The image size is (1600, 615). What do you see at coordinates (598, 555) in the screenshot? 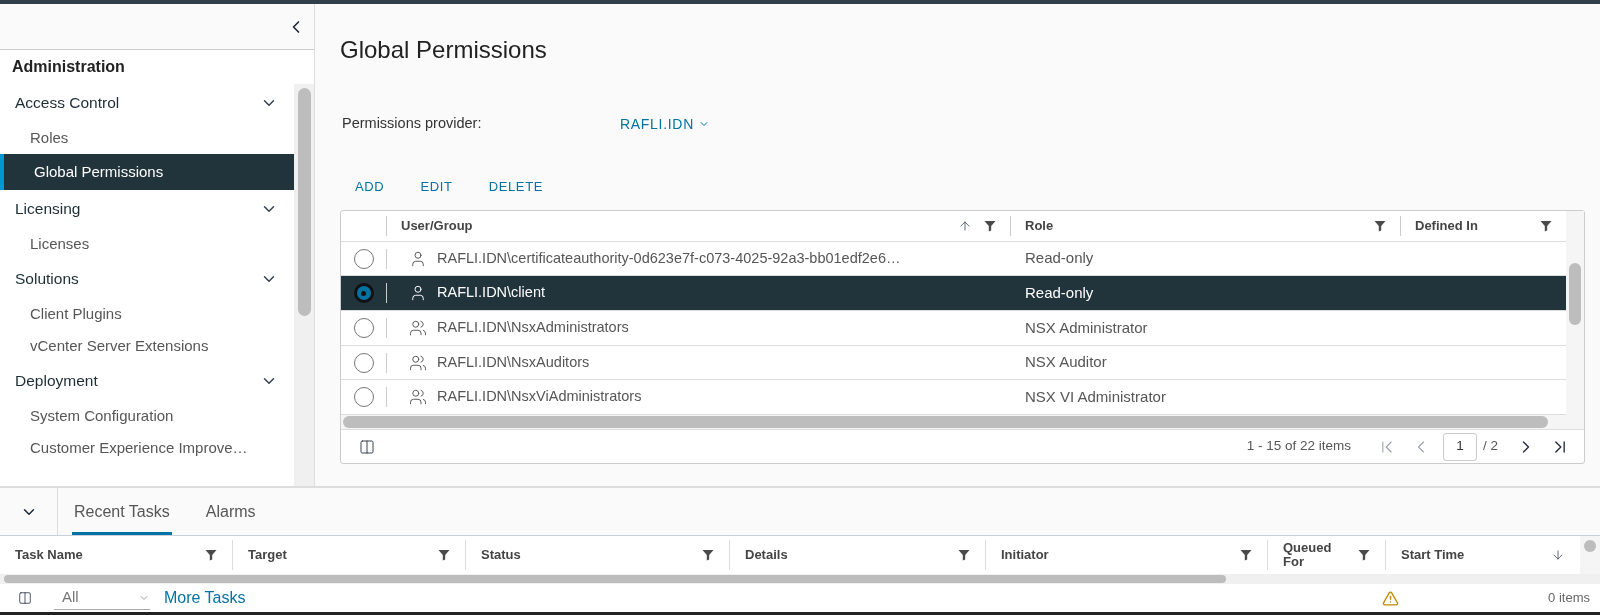
I see `column-header: Status` at bounding box center [598, 555].